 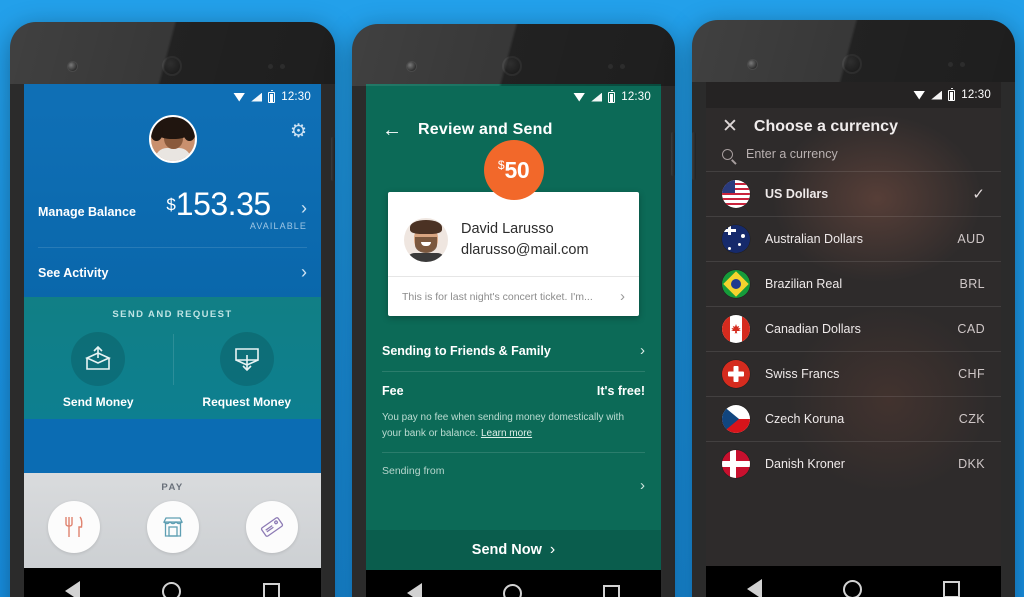 What do you see at coordinates (512, 66) in the screenshot?
I see `earpiece-icon` at bounding box center [512, 66].